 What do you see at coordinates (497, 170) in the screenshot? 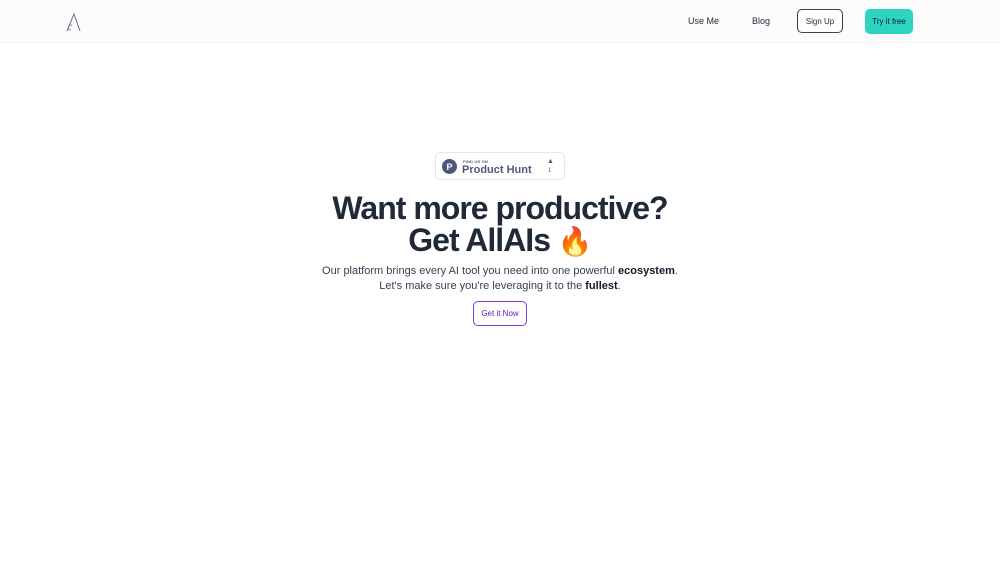
I see `product-hunt-label: Product Hunt` at bounding box center [497, 170].